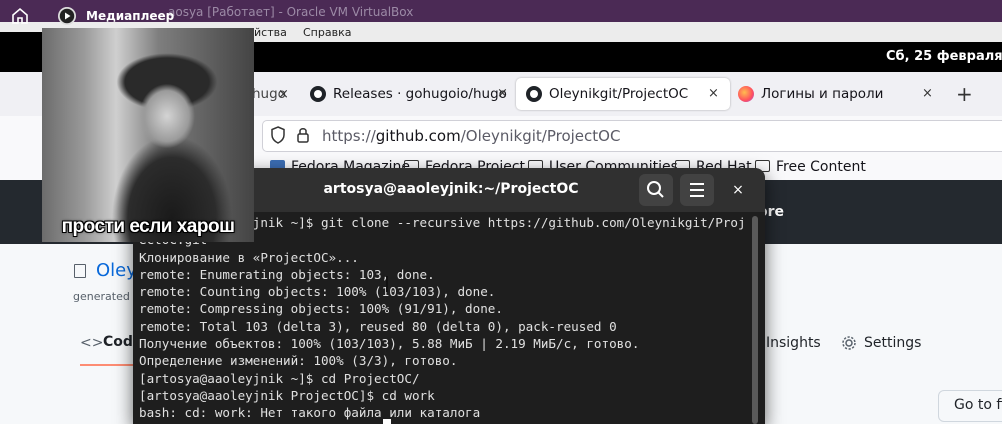 This screenshot has width=1002, height=424. Describe the element at coordinates (303, 137) in the screenshot. I see `lock-icon` at that location.